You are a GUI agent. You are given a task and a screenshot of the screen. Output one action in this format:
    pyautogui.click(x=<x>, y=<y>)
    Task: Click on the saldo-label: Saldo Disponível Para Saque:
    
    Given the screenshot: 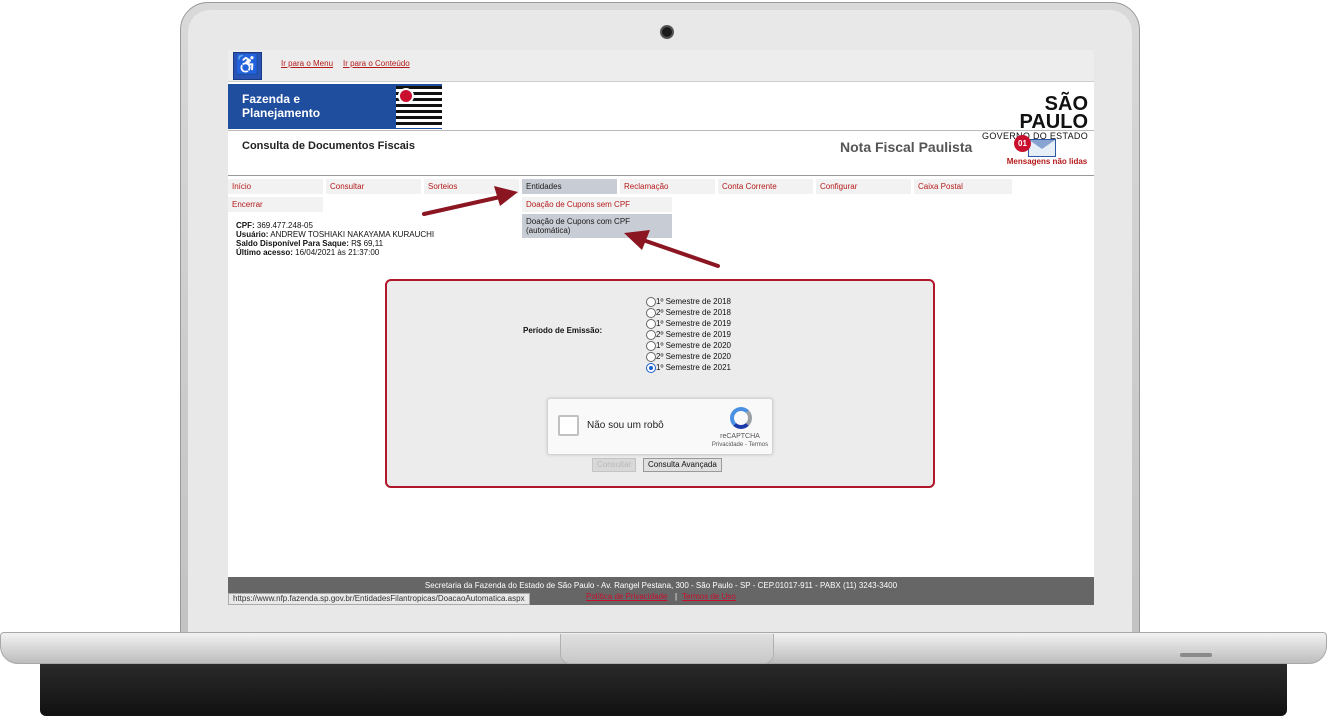 What is the action you would take?
    pyautogui.click(x=292, y=243)
    